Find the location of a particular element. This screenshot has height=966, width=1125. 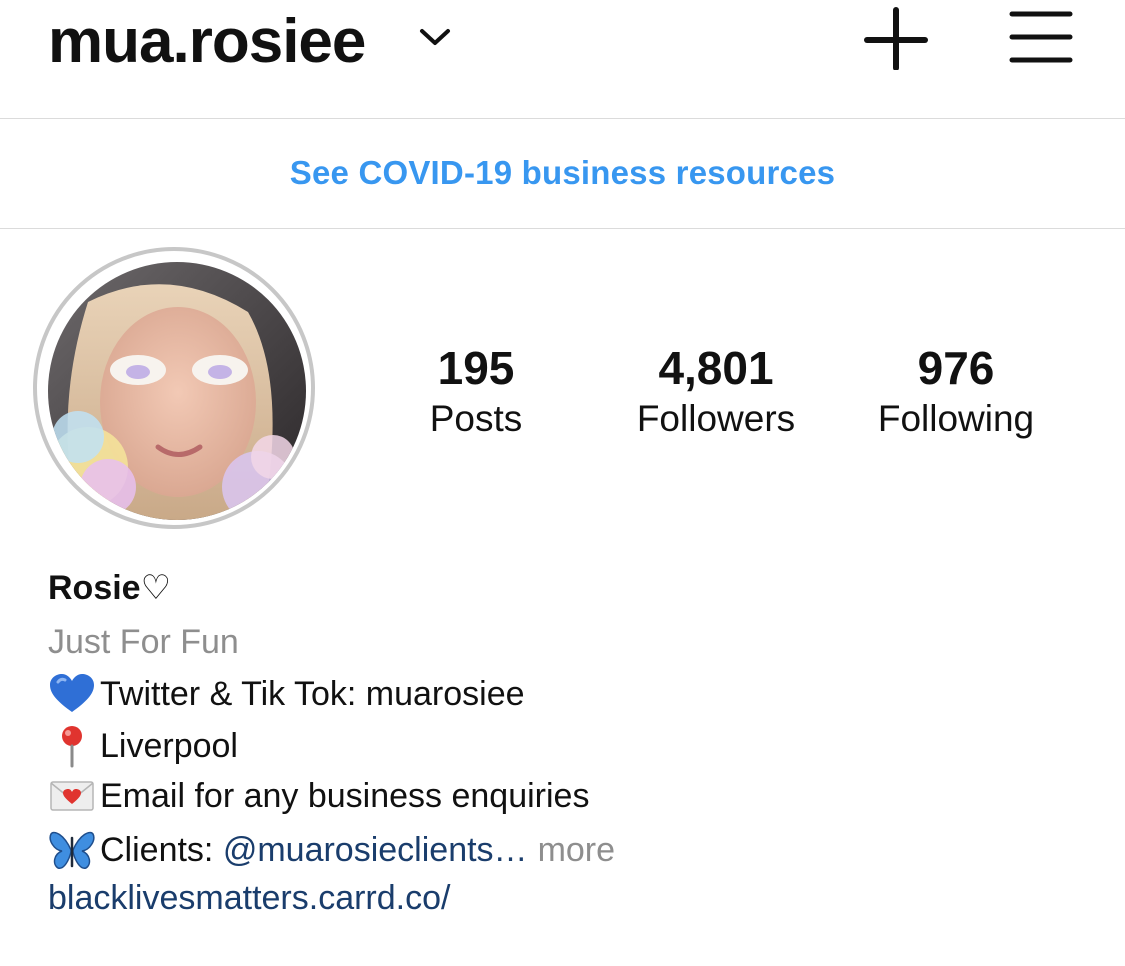

bio-line-twitter: Twitter & Tik Tok: muarosiee is located at coordinates (286, 694).